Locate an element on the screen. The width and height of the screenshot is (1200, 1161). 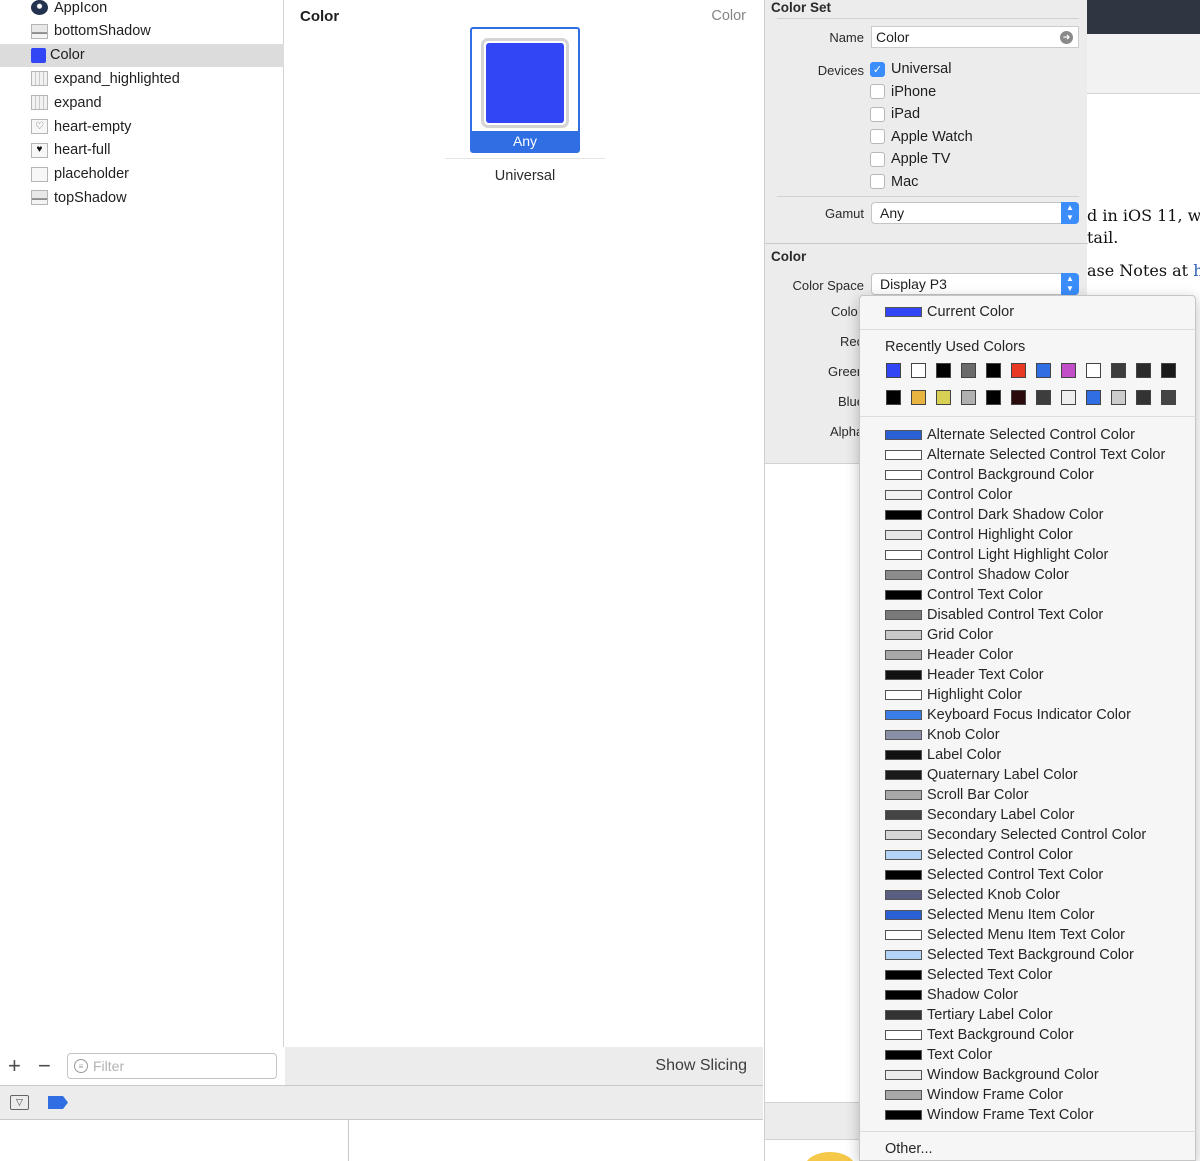
gamut-popup: Any ▲ ▼ is located at coordinates (975, 213).